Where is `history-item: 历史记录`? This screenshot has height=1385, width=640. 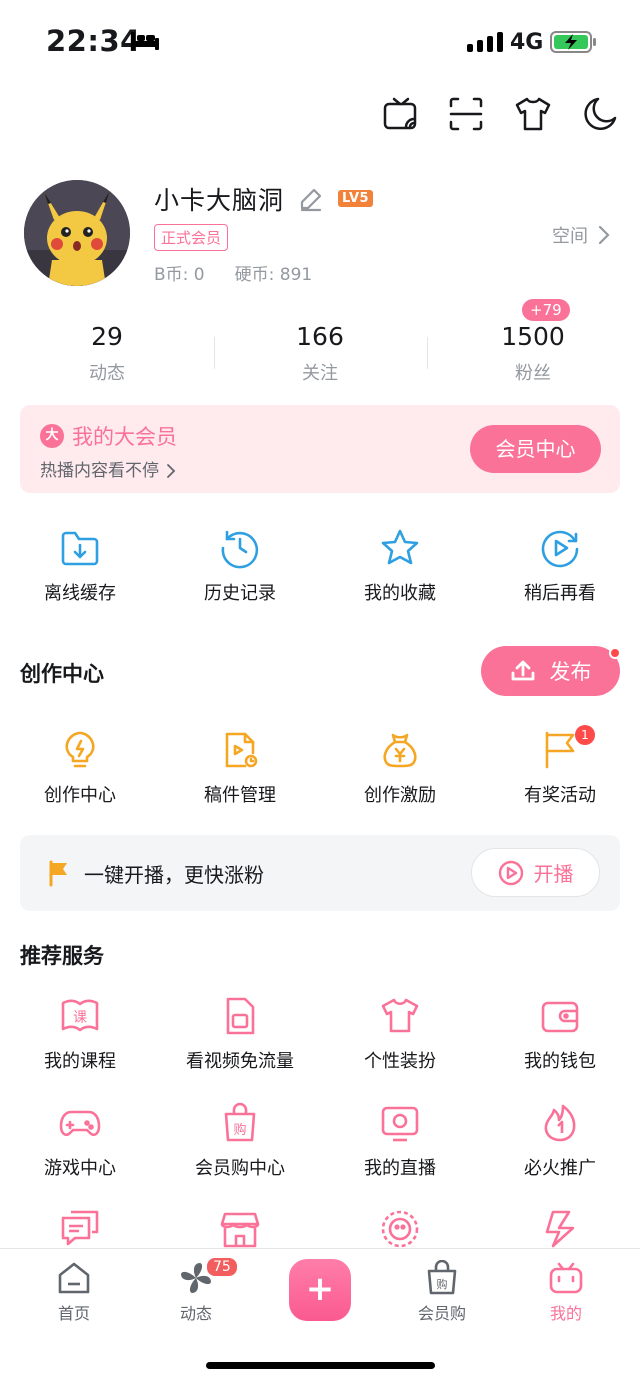
history-item: 历史记录 is located at coordinates (240, 566).